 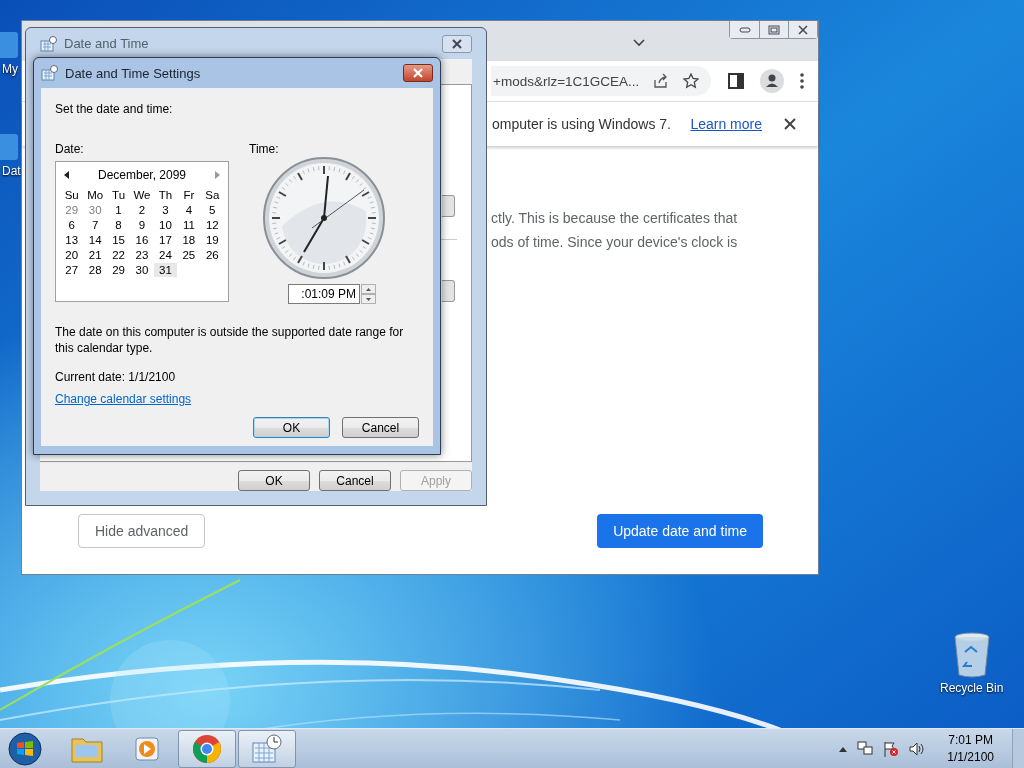 What do you see at coordinates (615, 242) in the screenshot?
I see `body-text: ods of time. Since your device's clock is` at bounding box center [615, 242].